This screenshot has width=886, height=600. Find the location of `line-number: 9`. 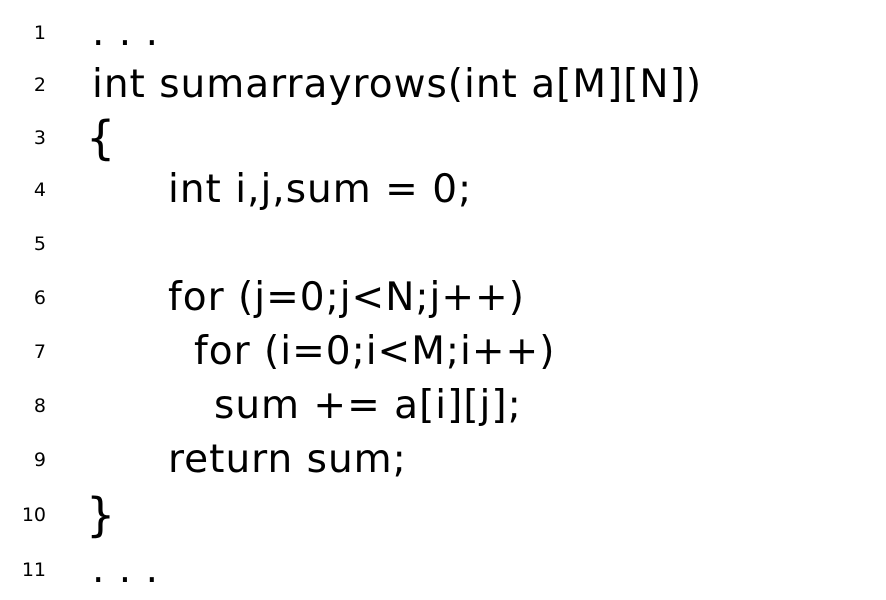

line-number: 9 is located at coordinates (39, 460).